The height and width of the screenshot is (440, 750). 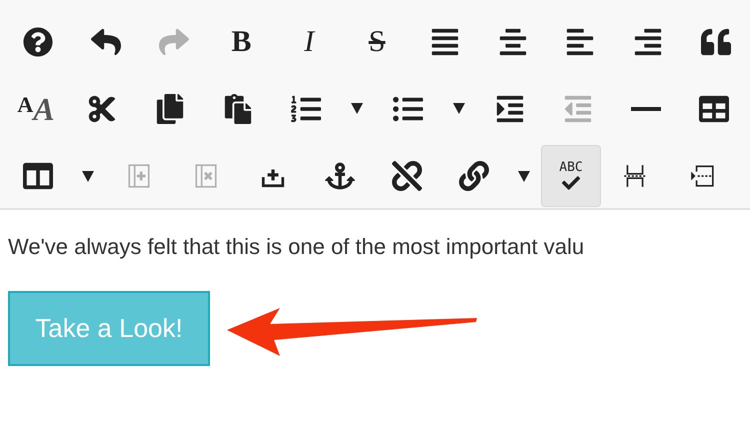 I want to click on unlink-icon, so click(x=407, y=176).